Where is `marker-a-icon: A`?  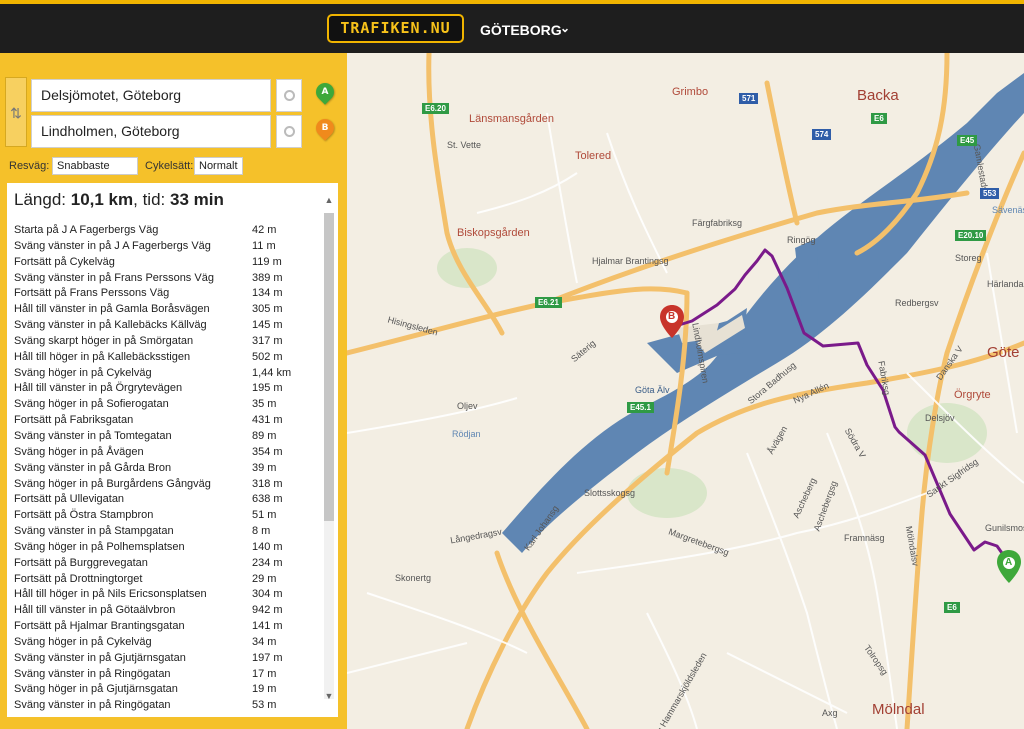
marker-a-icon: A is located at coordinates (325, 92).